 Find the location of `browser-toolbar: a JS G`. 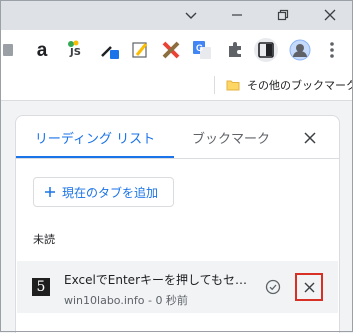

browser-toolbar: a JS G is located at coordinates (176, 50).